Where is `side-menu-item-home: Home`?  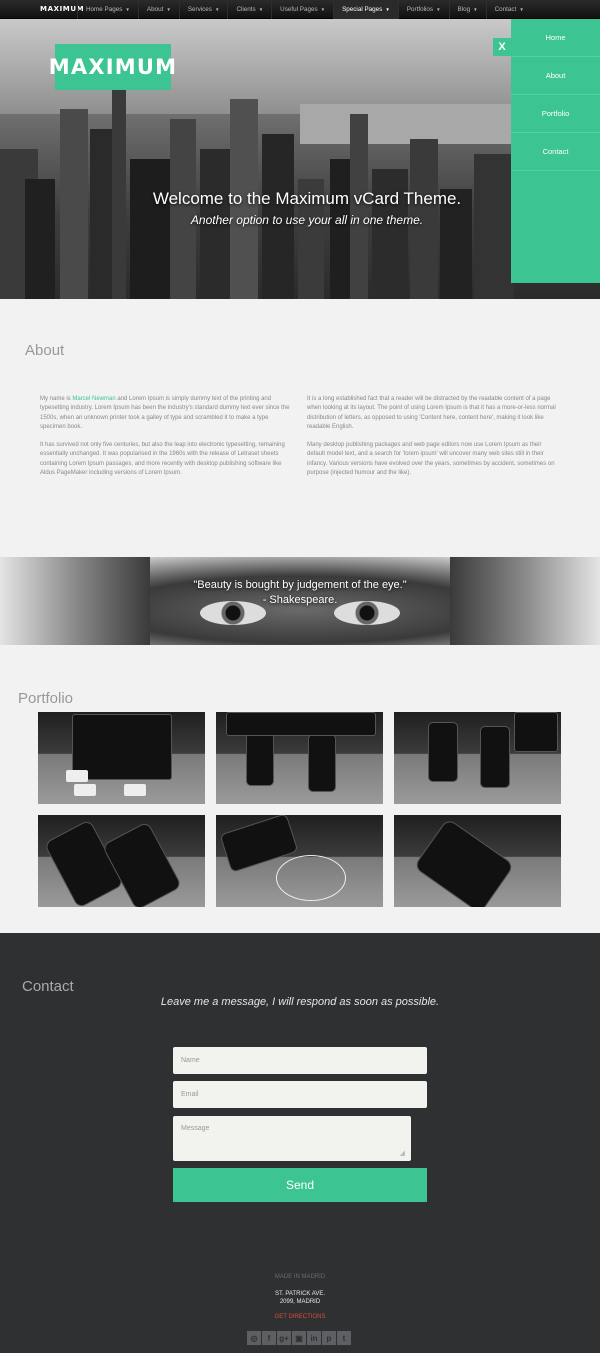
side-menu-item-home: Home is located at coordinates (555, 38).